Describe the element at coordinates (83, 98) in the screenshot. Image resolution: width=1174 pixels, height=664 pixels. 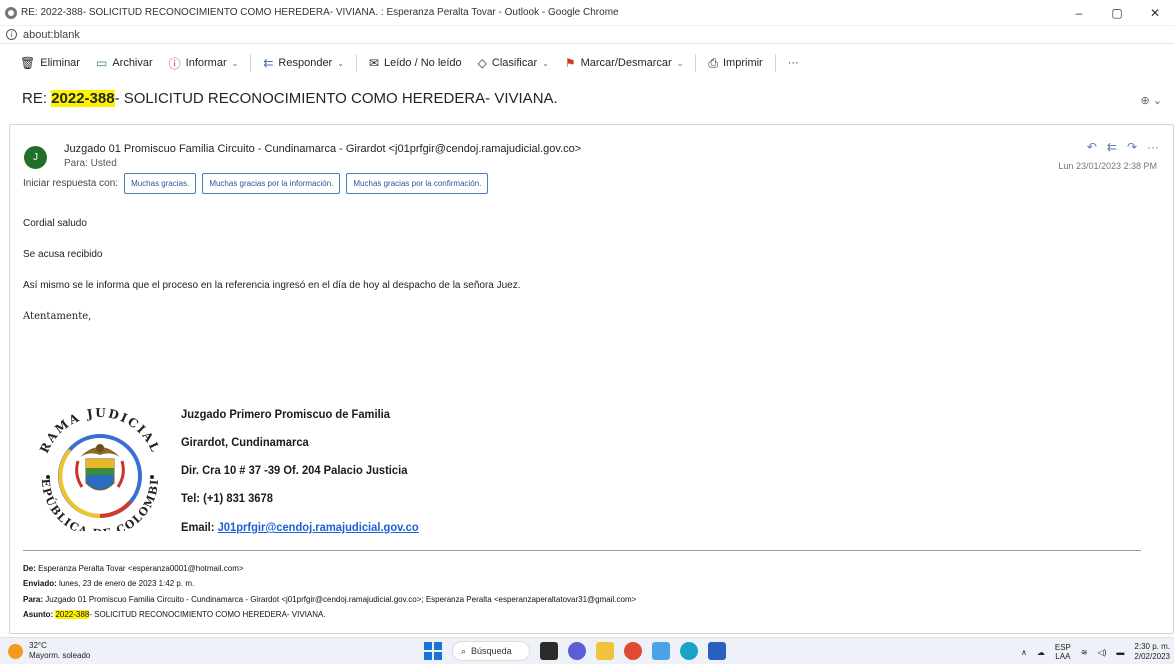
I see `subject-reference-highlight: 2022-388` at that location.